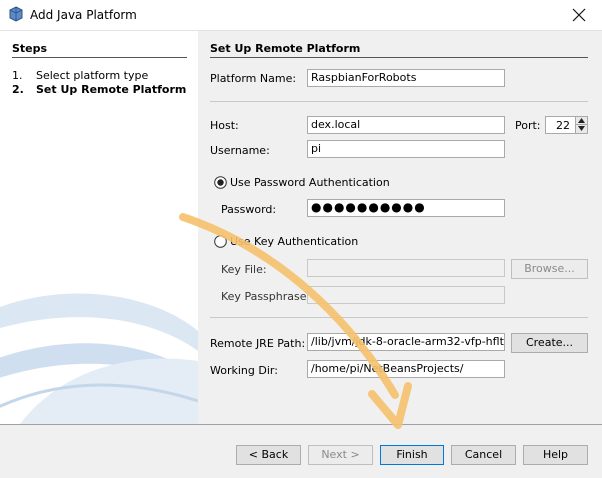 The width and height of the screenshot is (602, 478). What do you see at coordinates (399, 57) in the screenshot?
I see `panel-title-divider` at bounding box center [399, 57].